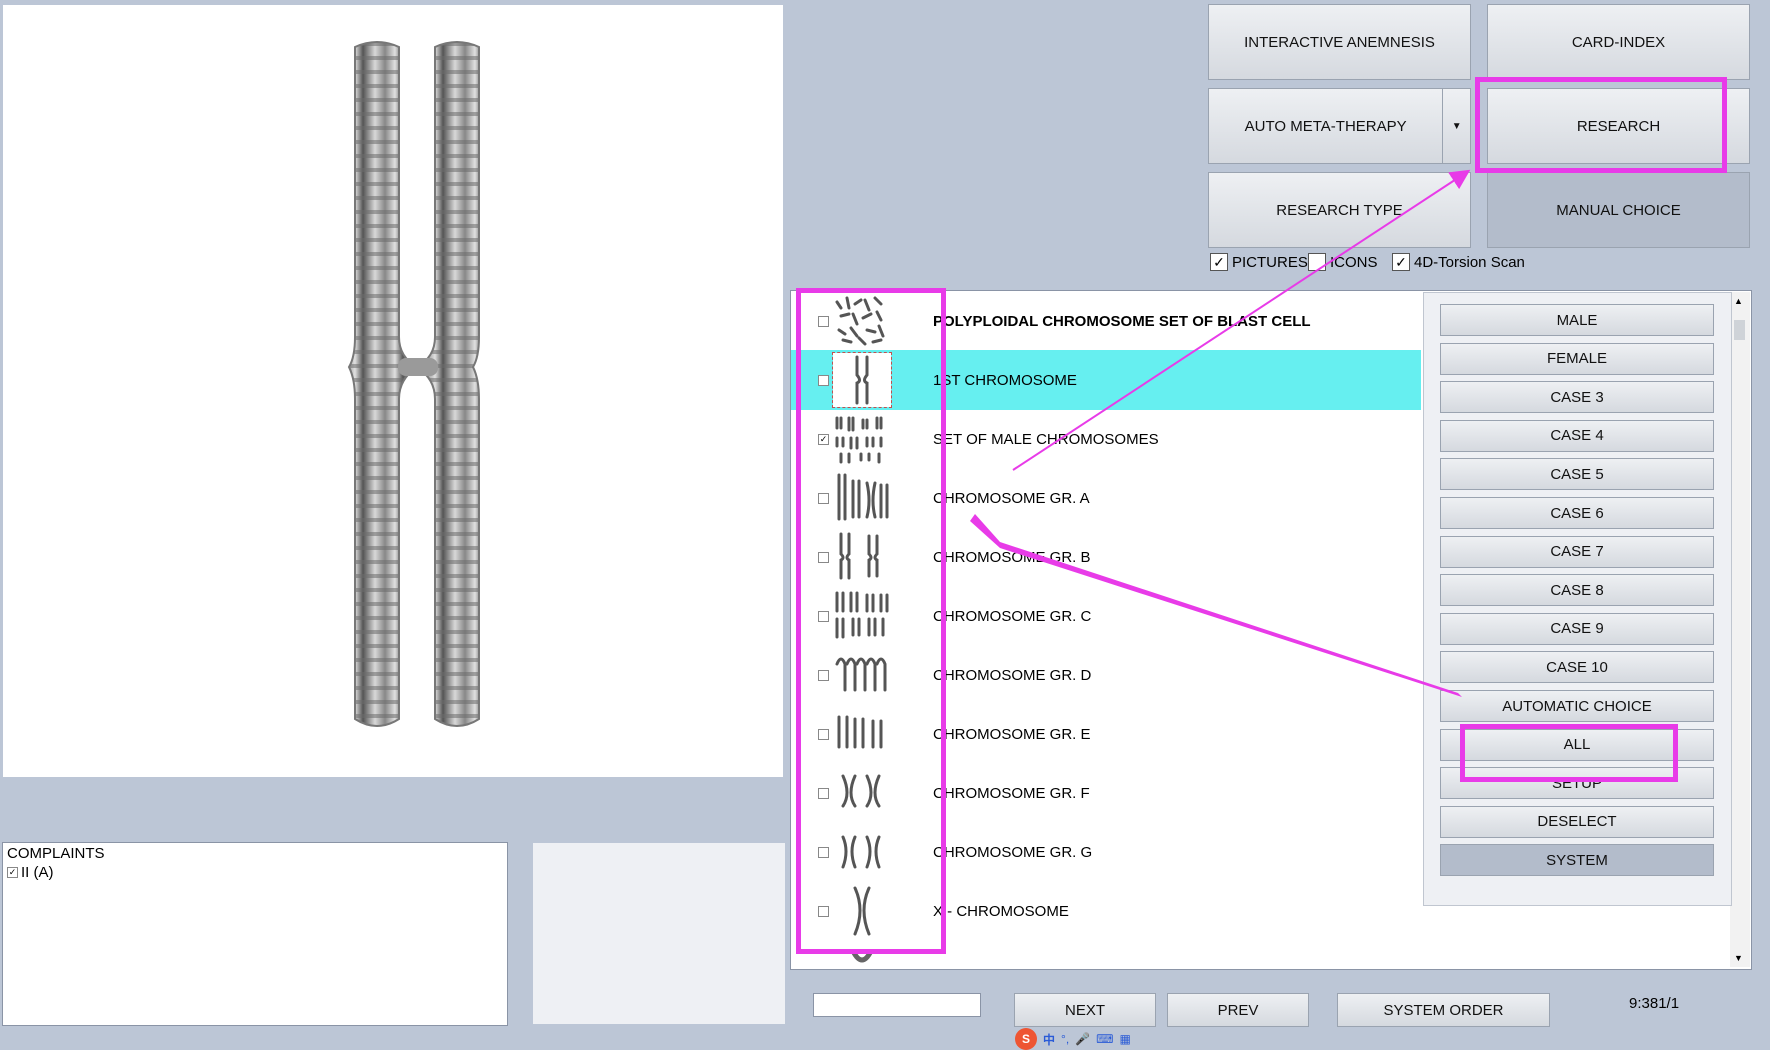  What do you see at coordinates (1577, 435) in the screenshot?
I see `case-button-case-4: CASE 4` at bounding box center [1577, 435].